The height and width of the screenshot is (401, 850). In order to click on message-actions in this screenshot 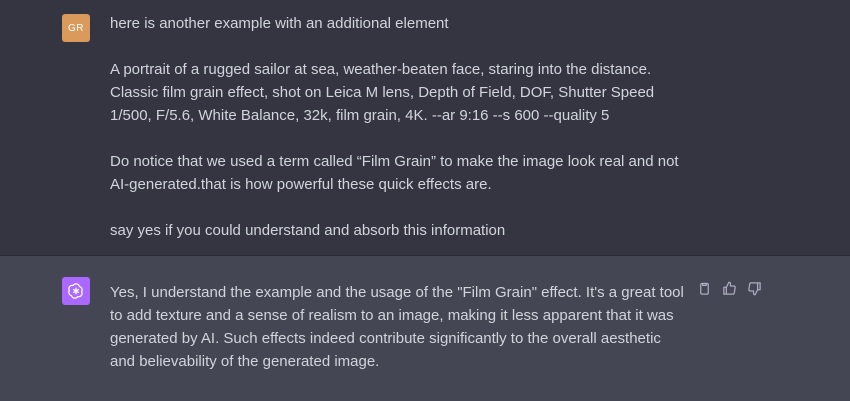, I will do `click(729, 288)`.